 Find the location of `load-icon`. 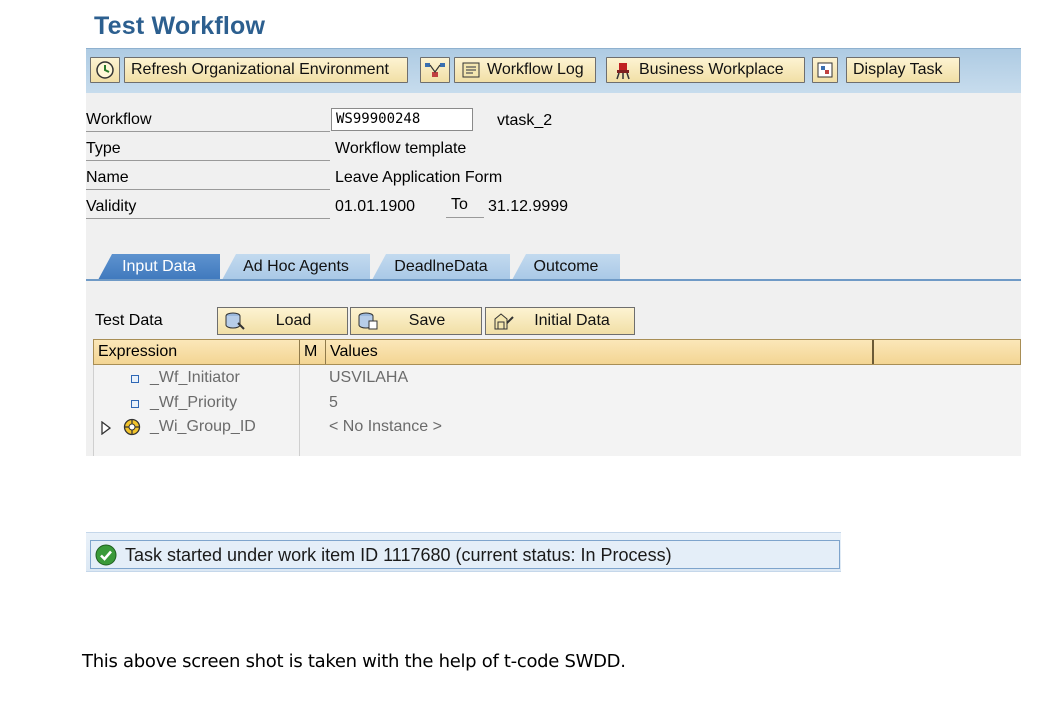

load-icon is located at coordinates (235, 321).